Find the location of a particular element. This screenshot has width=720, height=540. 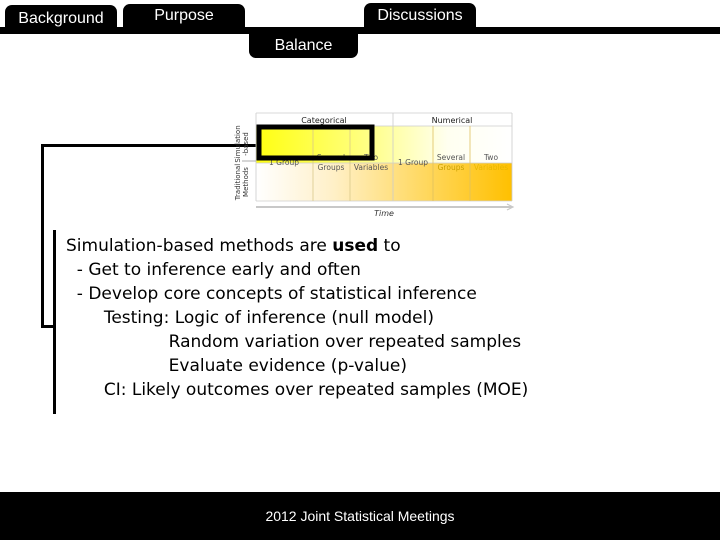

cell-label-num-variables: Variables is located at coordinates (491, 167).